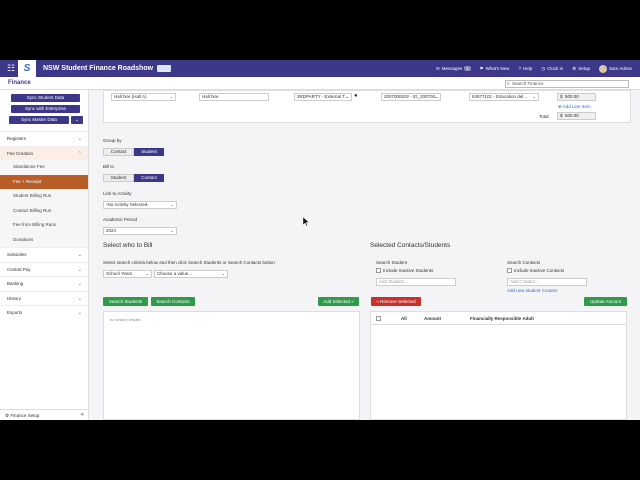 This screenshot has height=480, width=640. What do you see at coordinates (44, 181) in the screenshot?
I see `sidebar-item-fee-receipt: Fee + Receipt` at bounding box center [44, 181].